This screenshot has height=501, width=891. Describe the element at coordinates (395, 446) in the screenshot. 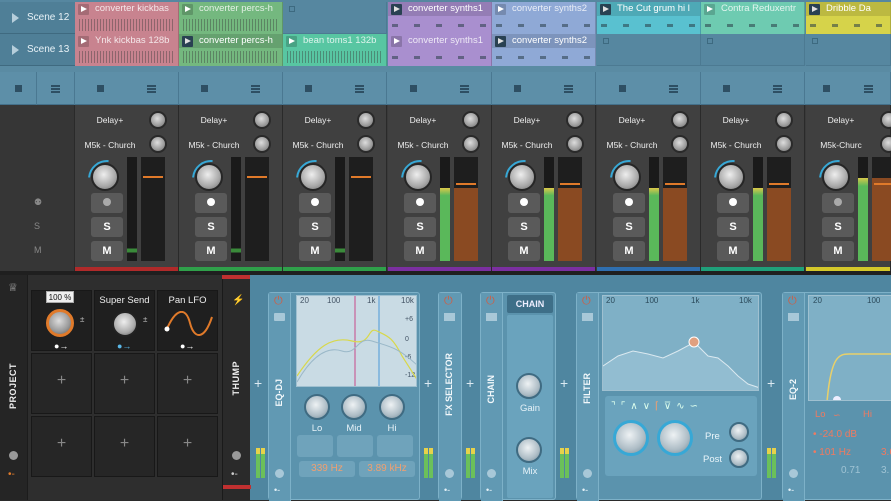

I see `hi-shape-button` at that location.